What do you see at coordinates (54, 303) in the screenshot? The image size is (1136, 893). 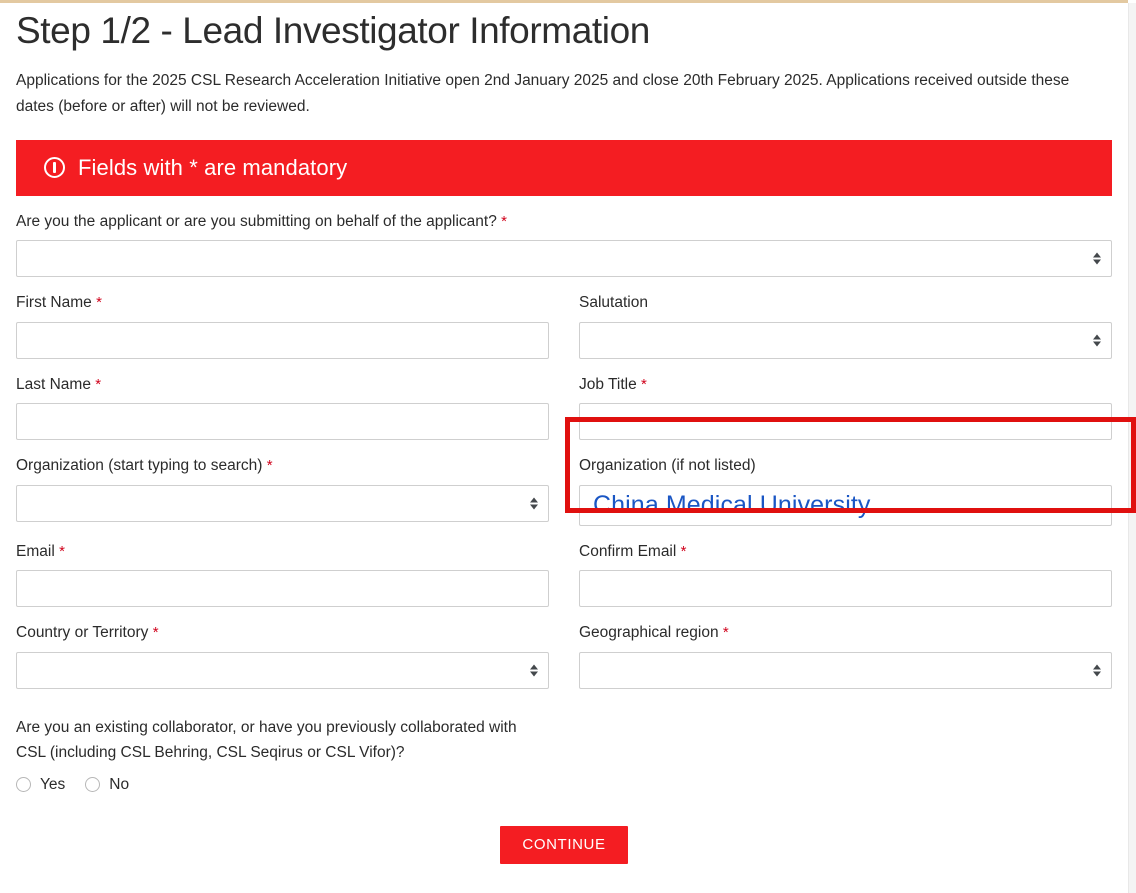 I see `label-first-name-text: First Name` at bounding box center [54, 303].